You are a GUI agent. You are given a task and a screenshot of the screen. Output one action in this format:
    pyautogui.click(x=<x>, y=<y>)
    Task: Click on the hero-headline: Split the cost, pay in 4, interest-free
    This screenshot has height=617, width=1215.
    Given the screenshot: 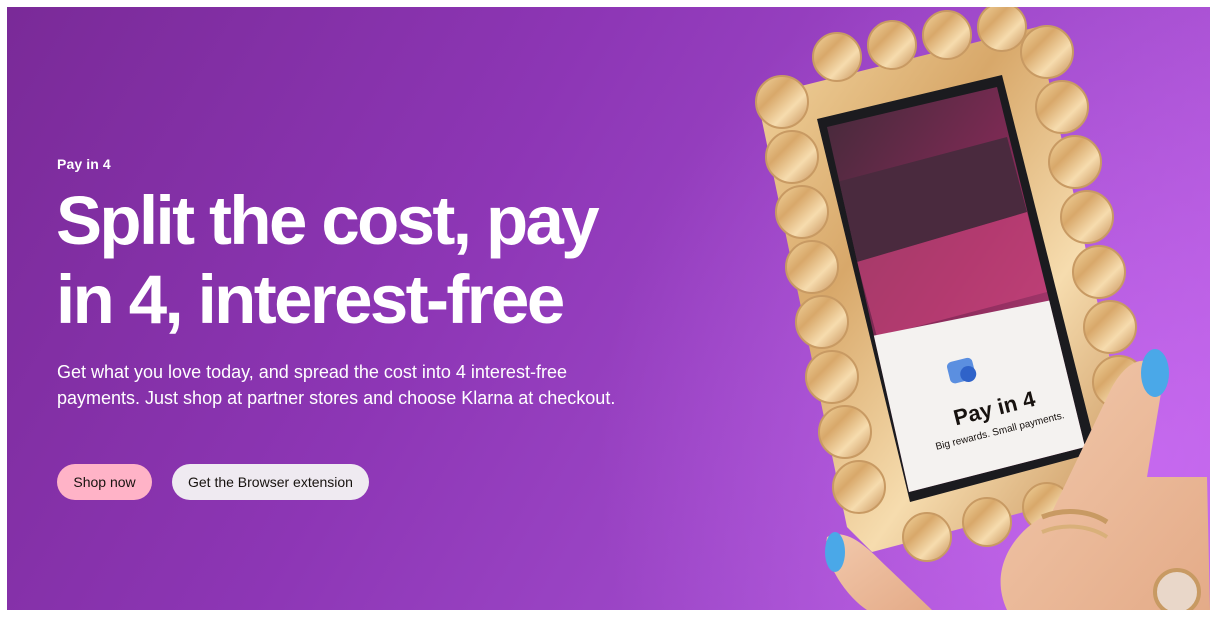 What is the action you would take?
    pyautogui.click(x=328, y=260)
    